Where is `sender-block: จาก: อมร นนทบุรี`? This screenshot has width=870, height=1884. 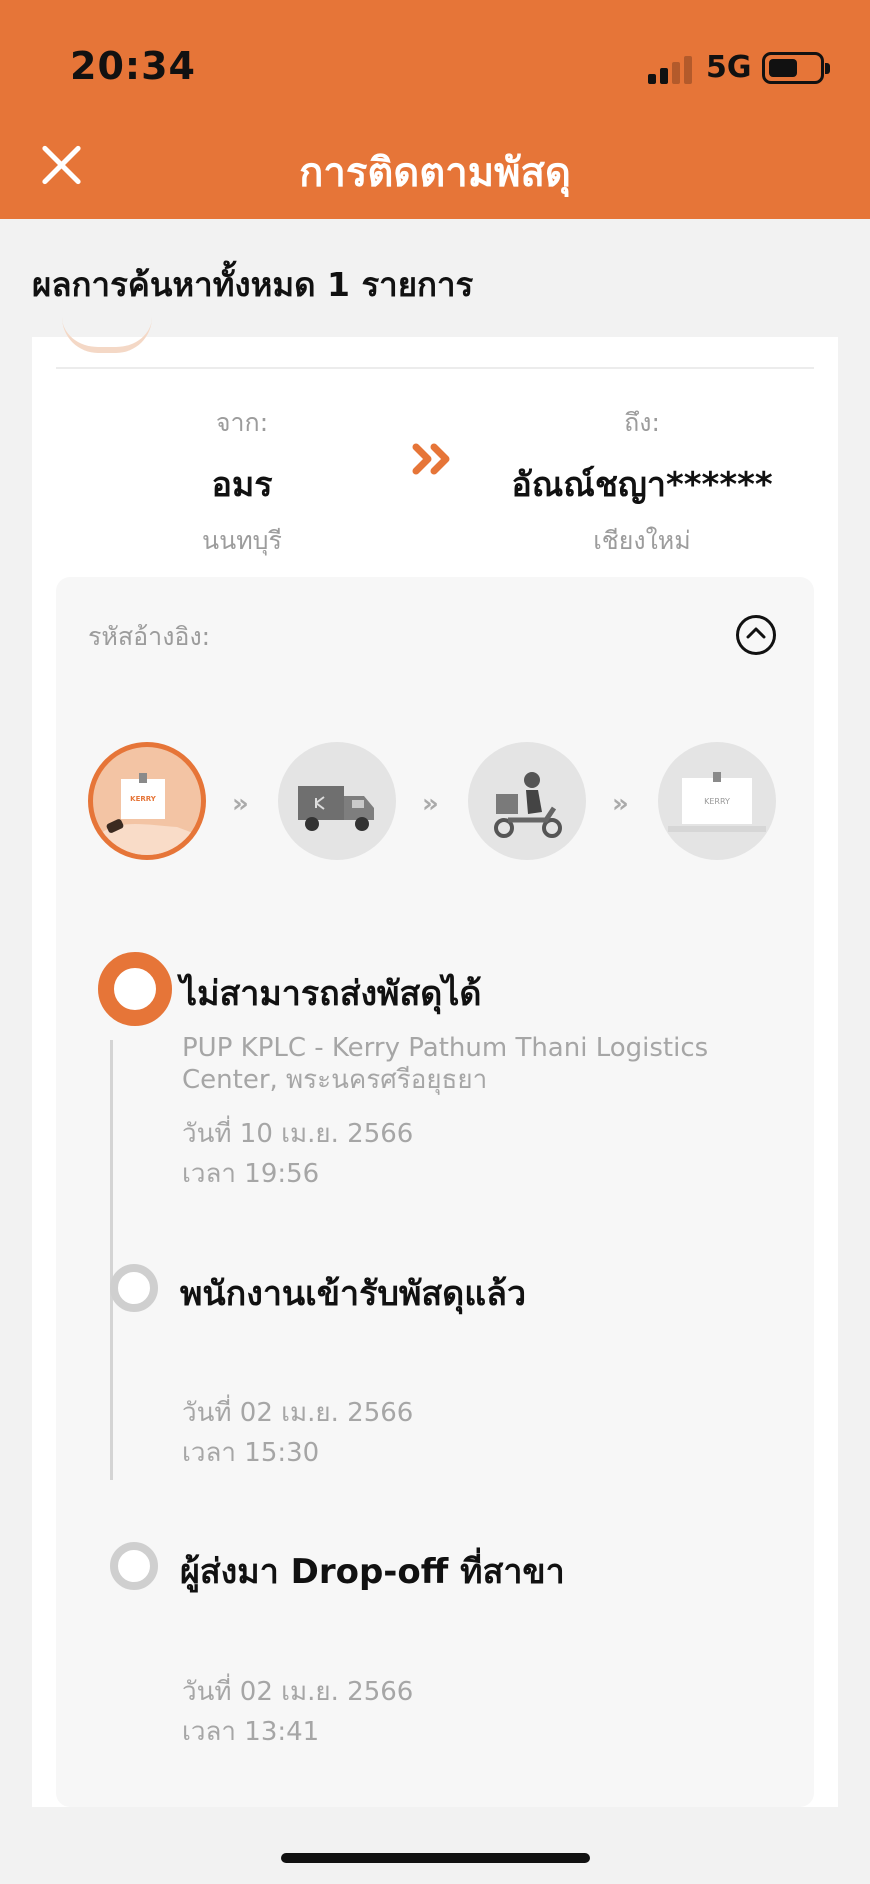
sender-block: จาก: อมร นนทบุรี is located at coordinates (242, 482).